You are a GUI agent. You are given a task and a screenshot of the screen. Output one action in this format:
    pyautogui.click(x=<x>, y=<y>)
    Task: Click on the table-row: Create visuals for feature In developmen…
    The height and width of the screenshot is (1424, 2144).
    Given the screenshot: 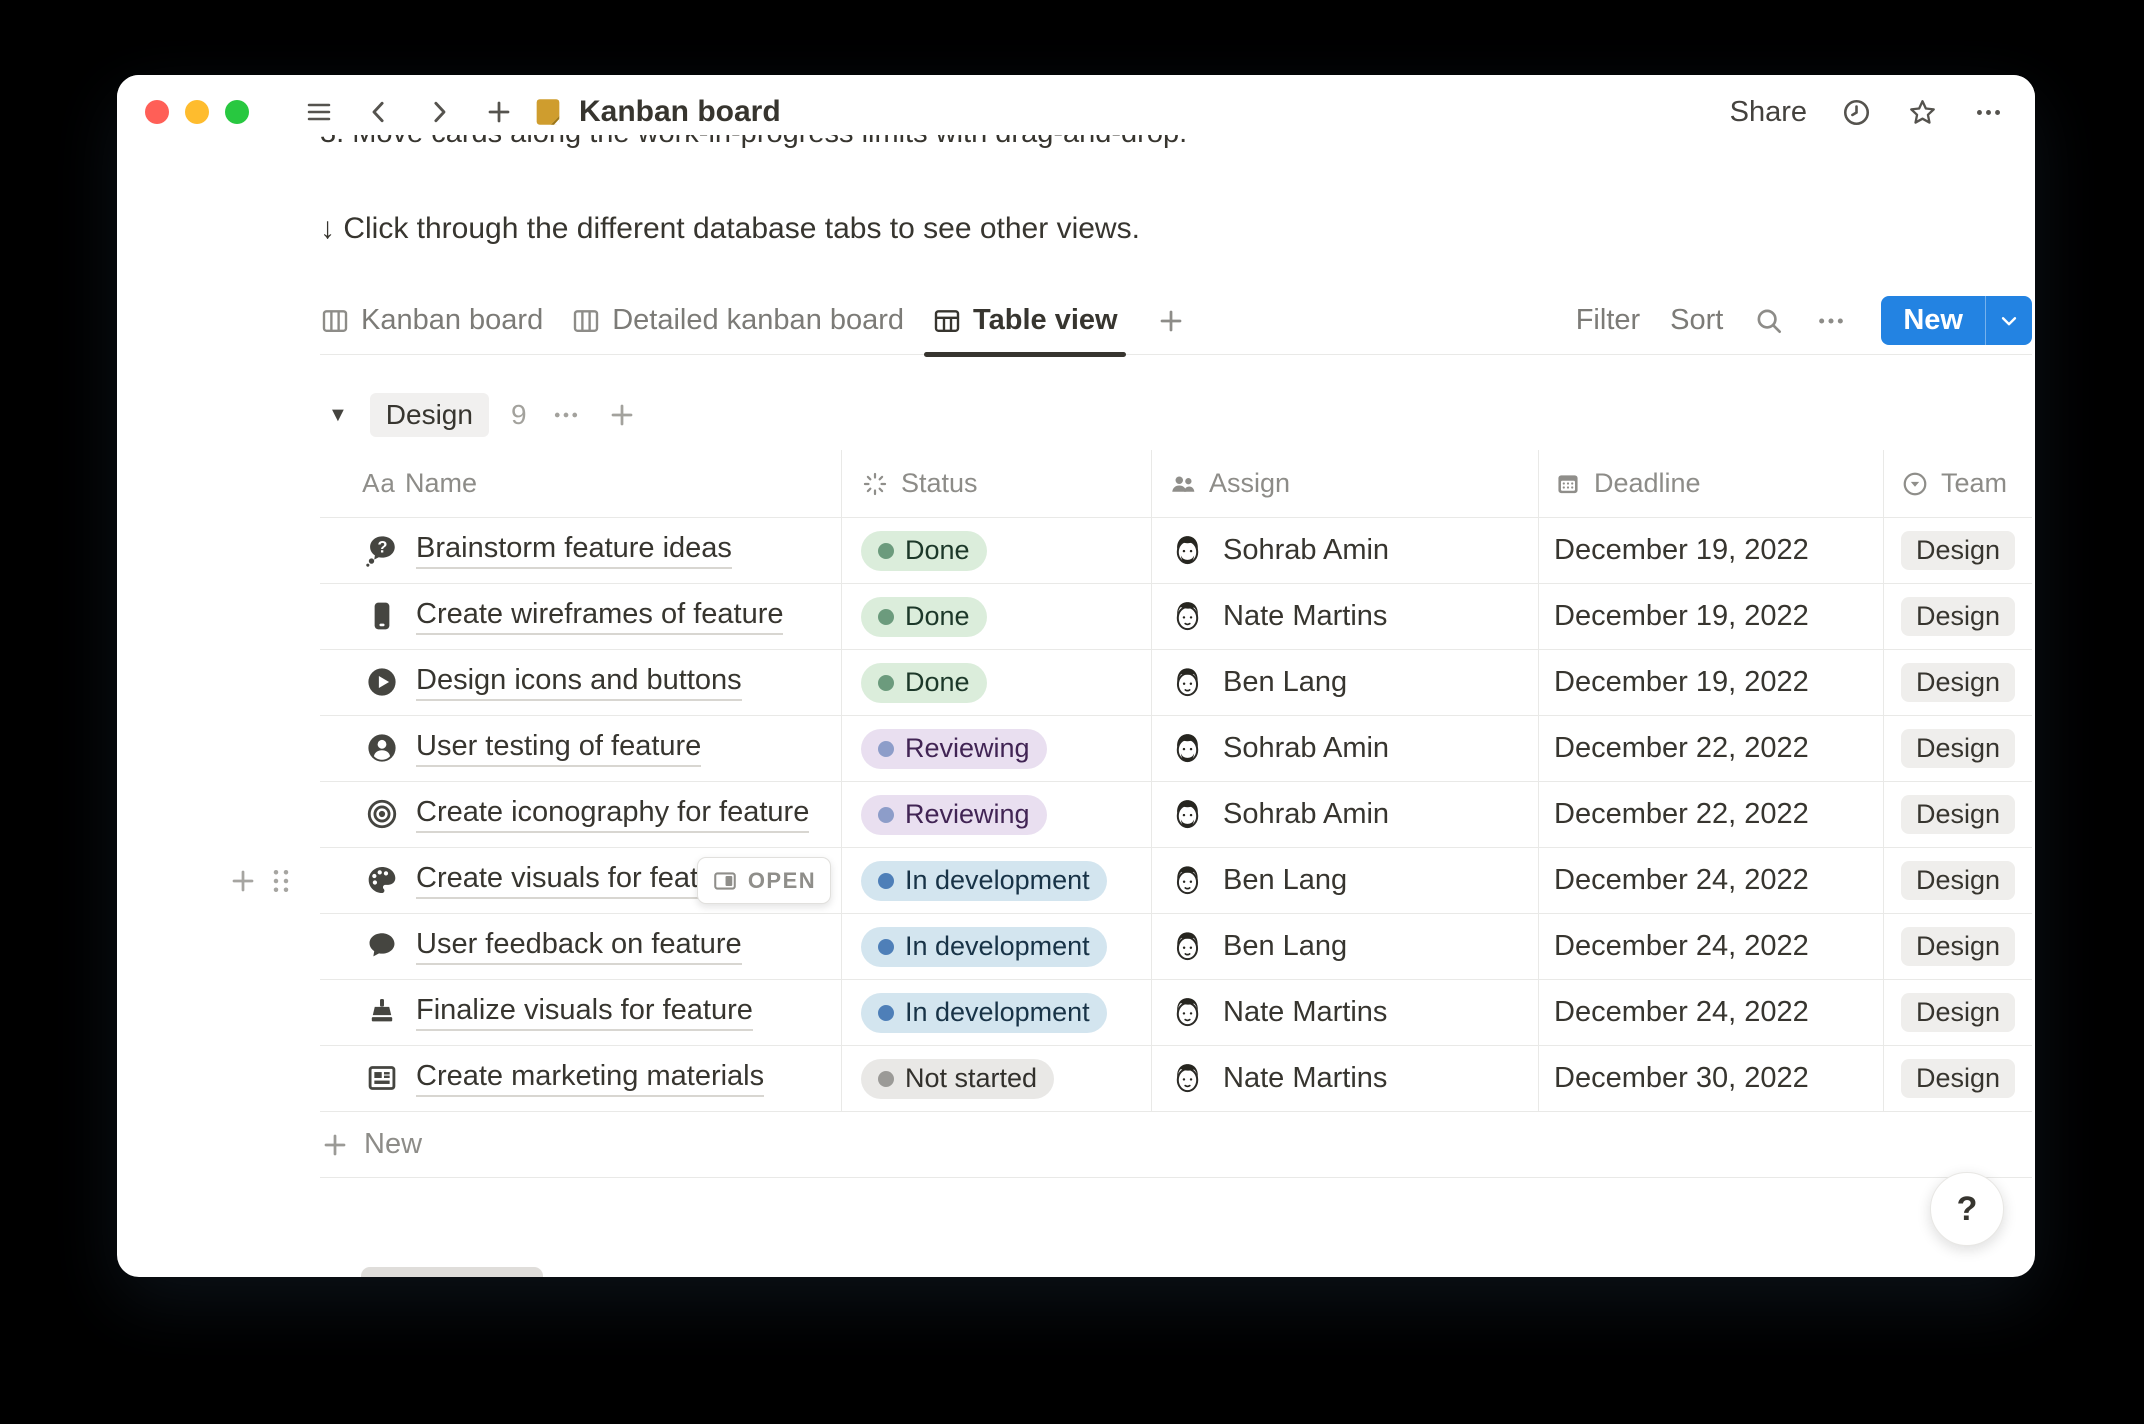 What is the action you would take?
    pyautogui.click(x=1132, y=881)
    